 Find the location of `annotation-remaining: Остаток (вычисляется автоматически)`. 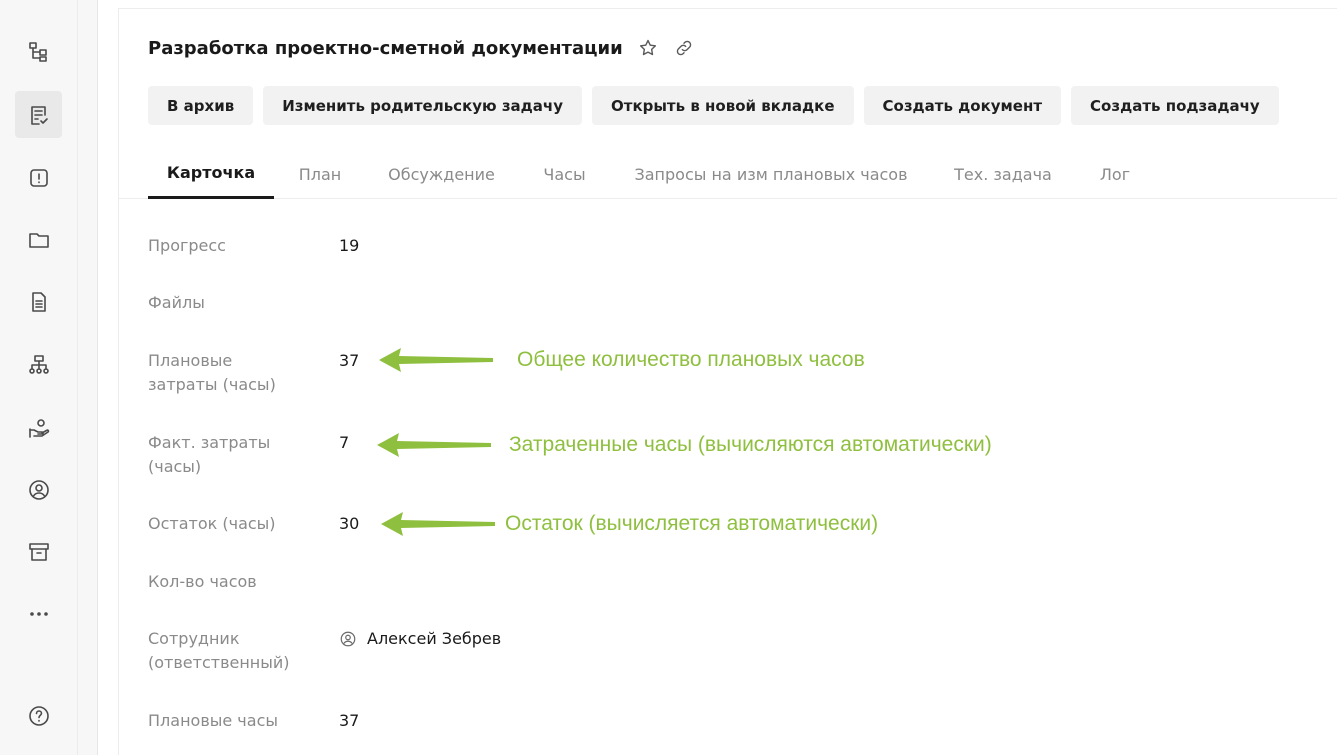

annotation-remaining: Остаток (вычисляется автоматически) is located at coordinates (628, 524).